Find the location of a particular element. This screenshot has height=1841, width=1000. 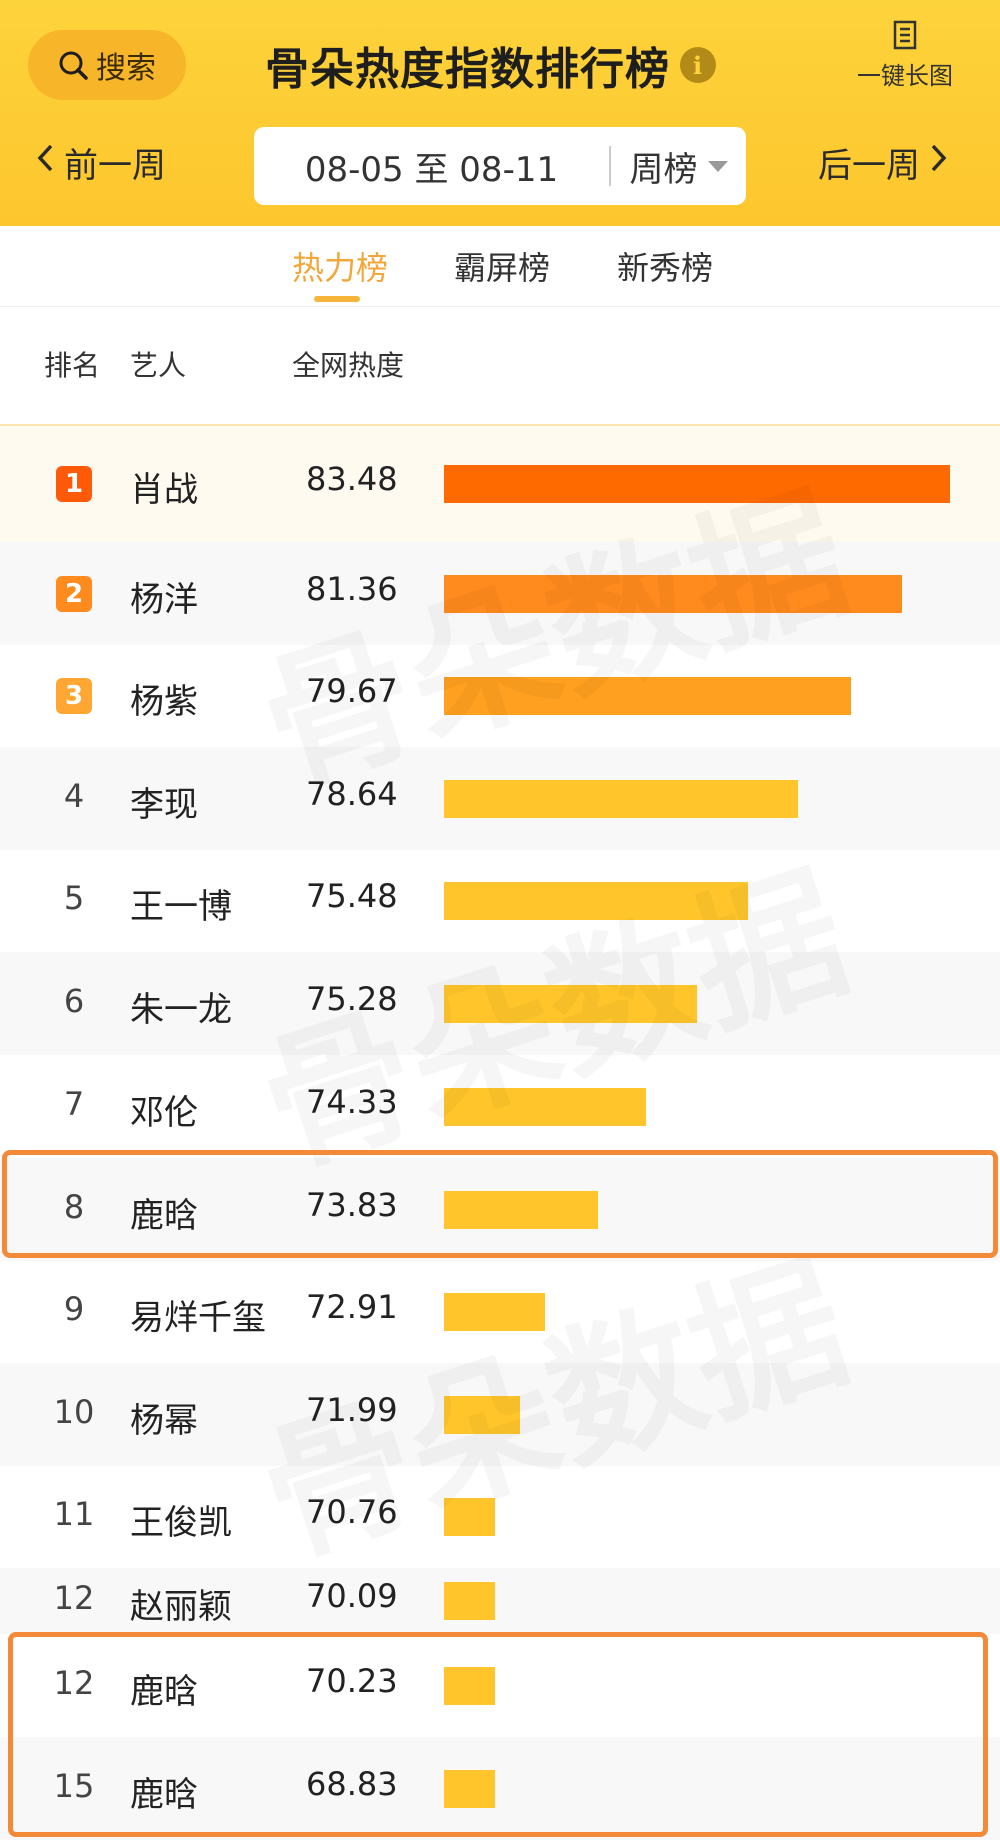

table-row: 12 鹿晗 70.23 is located at coordinates (500, 1685).